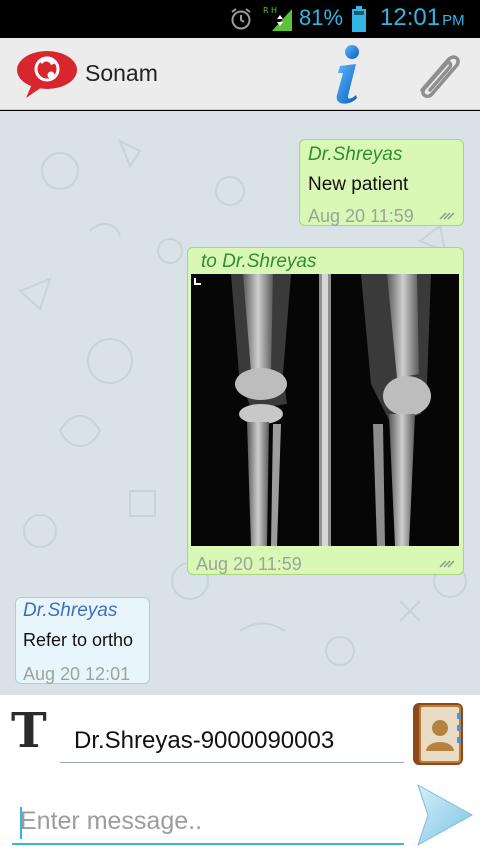 This screenshot has width=480, height=854. I want to click on svg-text: R, so click(266, 10).